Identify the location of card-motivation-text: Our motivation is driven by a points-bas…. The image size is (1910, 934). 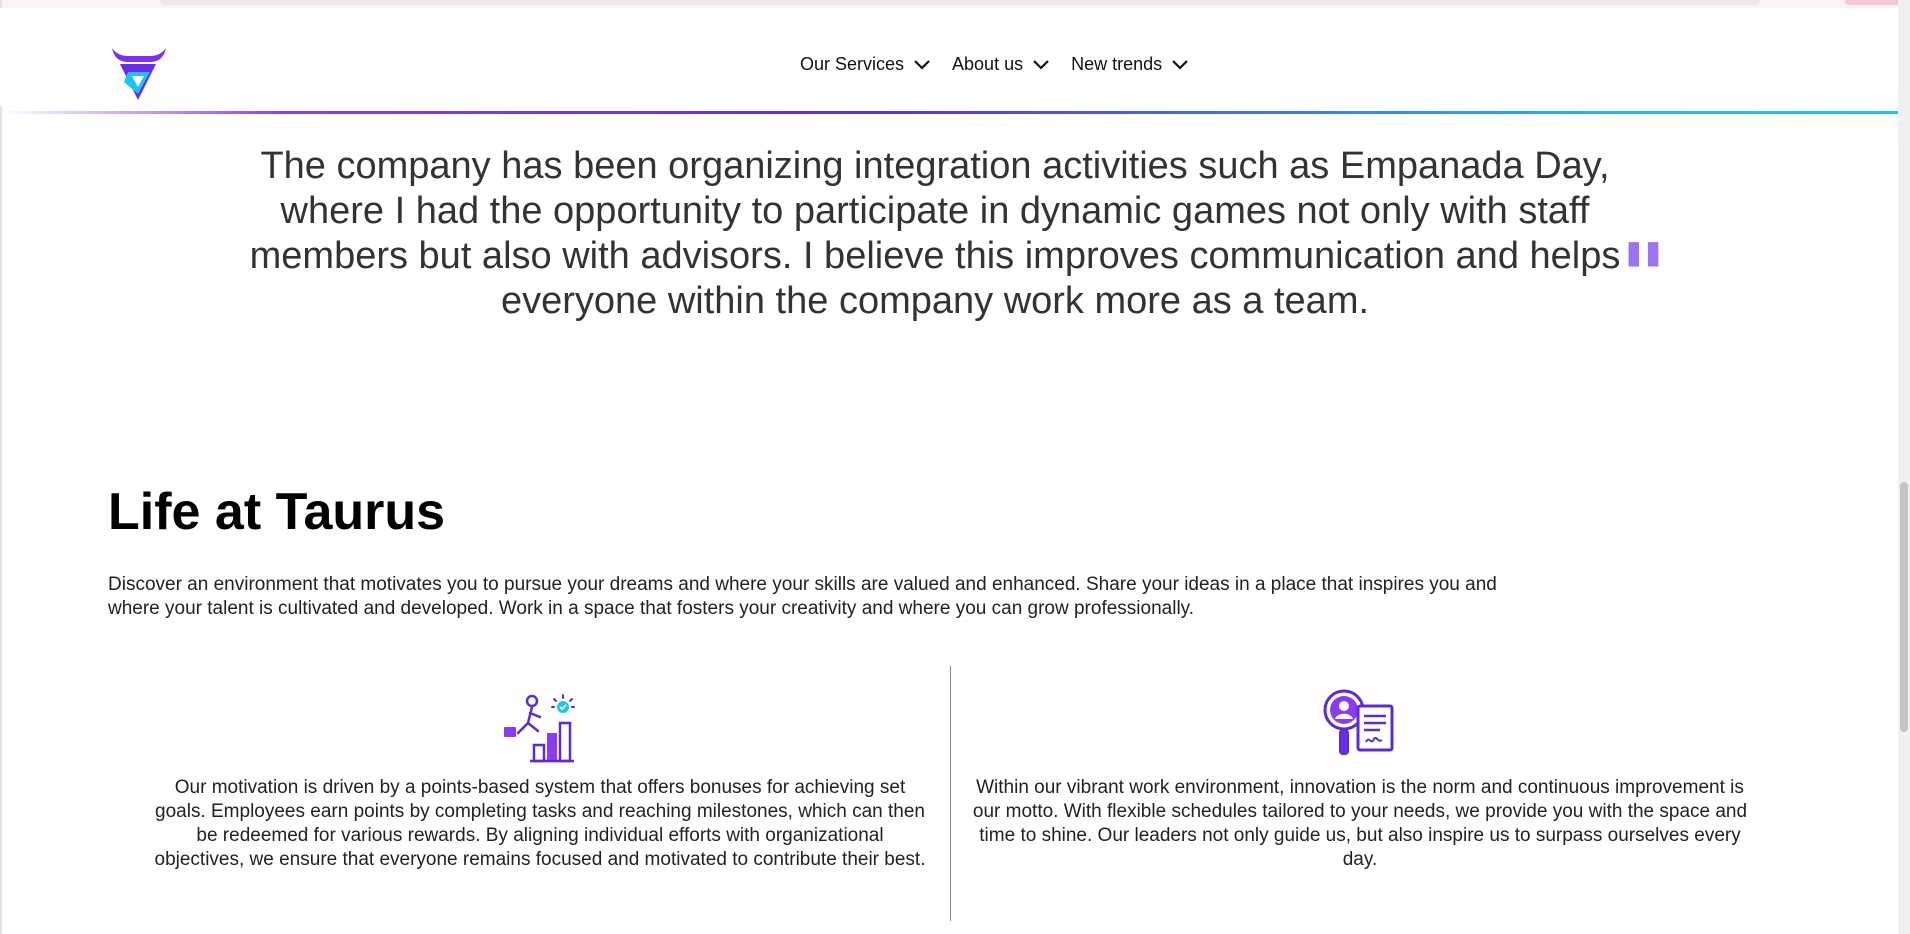
(540, 823).